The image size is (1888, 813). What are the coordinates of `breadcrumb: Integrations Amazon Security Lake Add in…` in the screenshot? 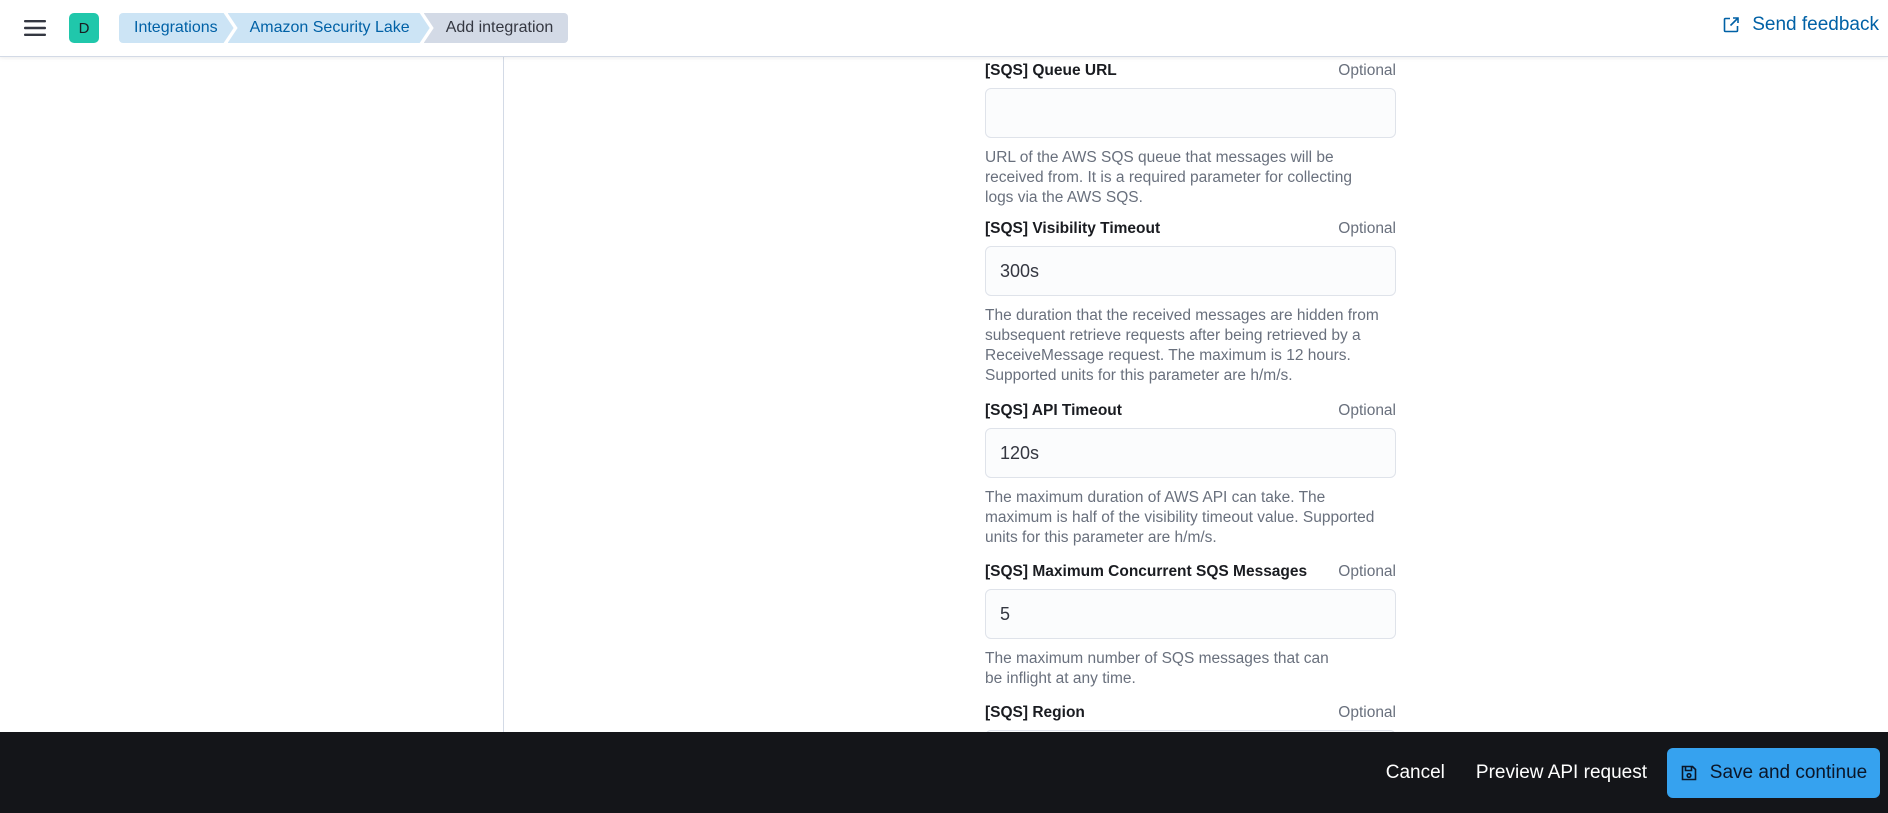 It's located at (344, 28).